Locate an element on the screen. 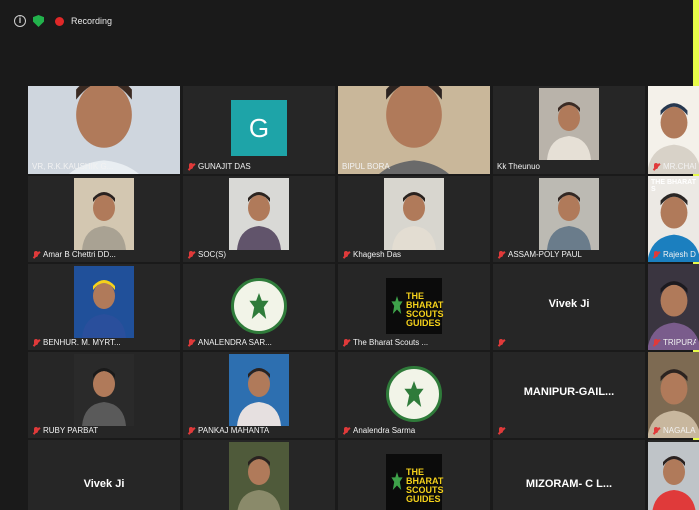  encryption-shield-icon is located at coordinates (38, 21).